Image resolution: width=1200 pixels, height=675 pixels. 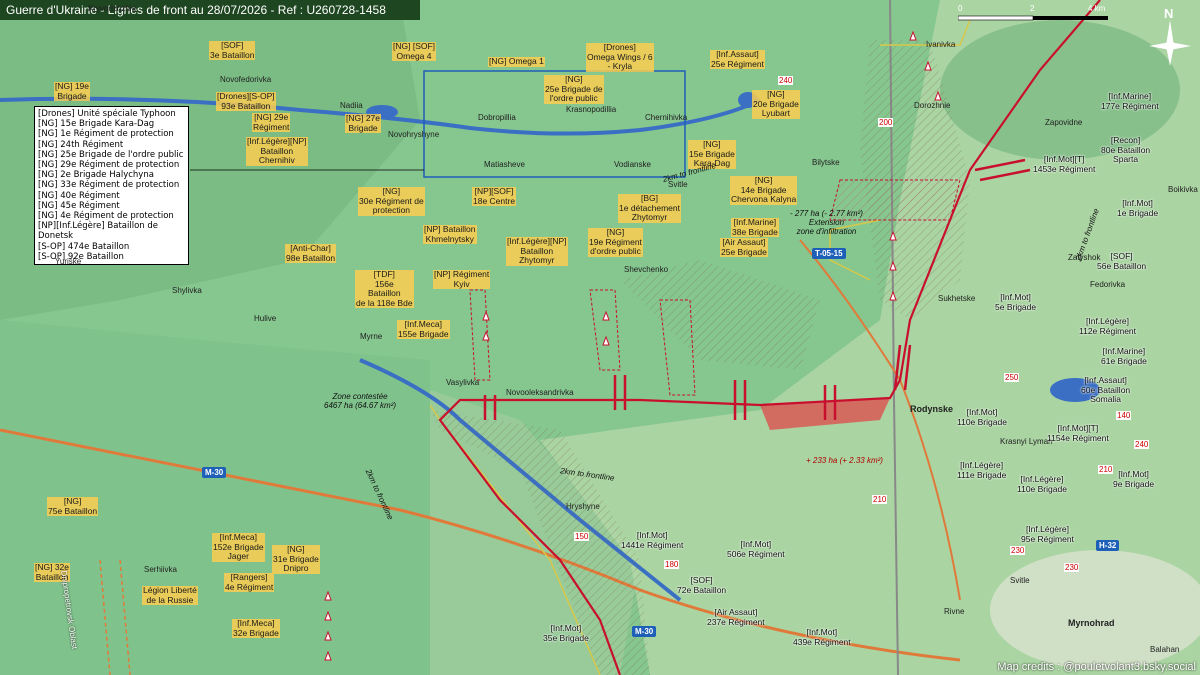 I want to click on ru-unit-label: [Inf.Mot] 1e Brigade, so click(x=1138, y=208).